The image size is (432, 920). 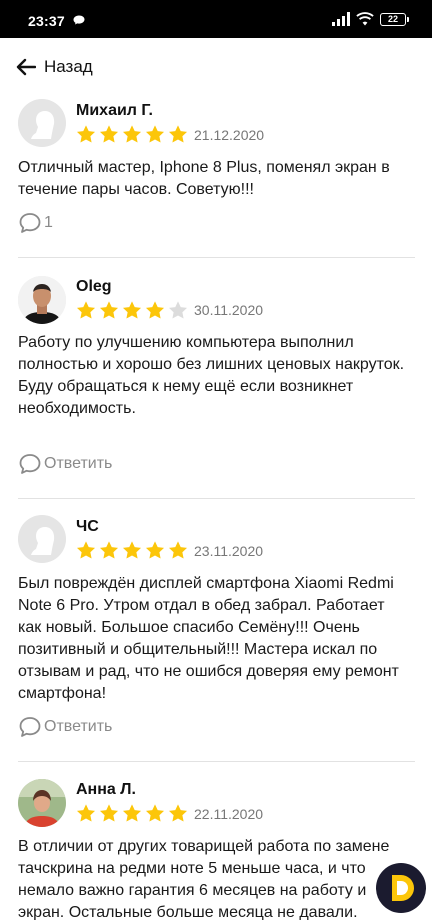 I want to click on back-label: Назад, so click(x=68, y=66).